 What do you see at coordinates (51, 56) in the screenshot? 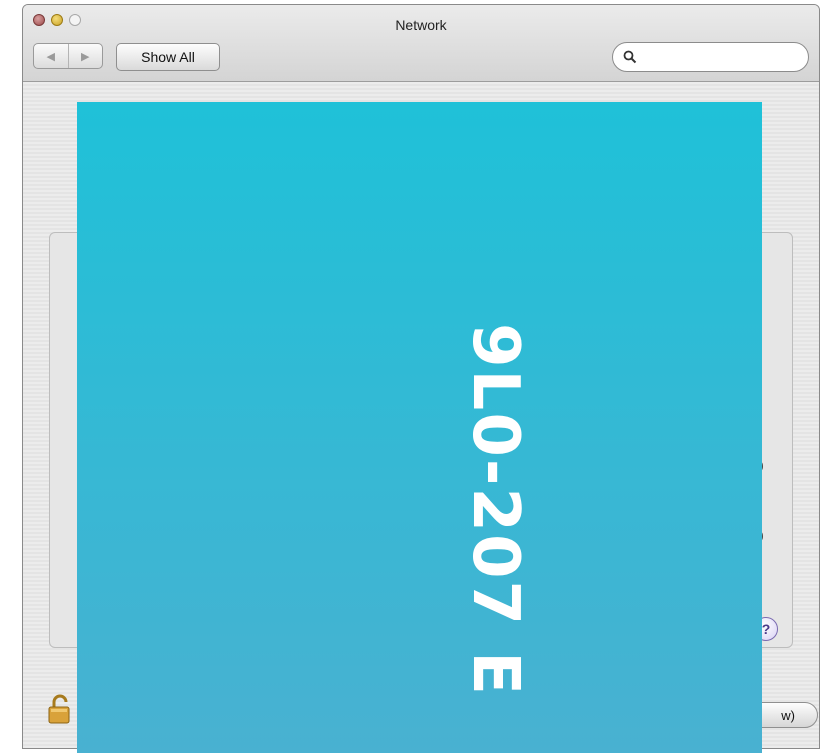
I see `back-arrow-icon: ◀` at bounding box center [51, 56].